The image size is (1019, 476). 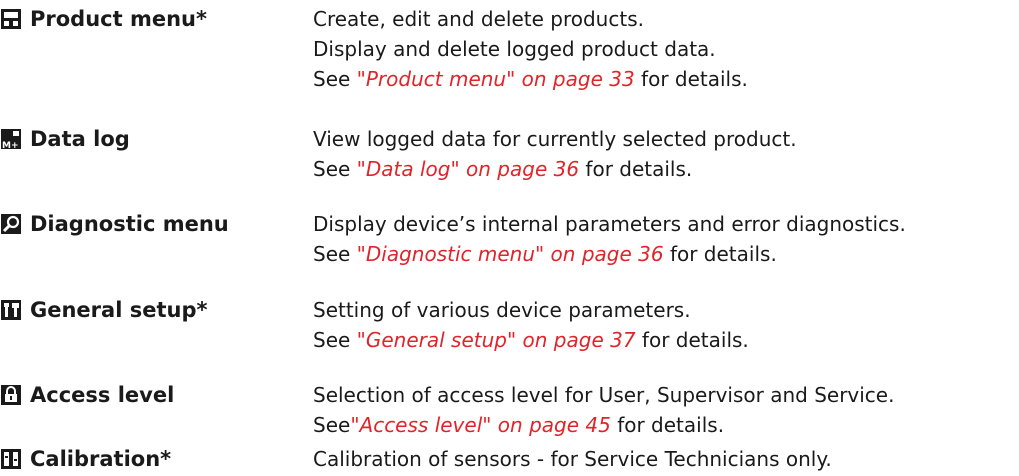 What do you see at coordinates (156, 139) in the screenshot?
I see `entry-label: M+ Data log` at bounding box center [156, 139].